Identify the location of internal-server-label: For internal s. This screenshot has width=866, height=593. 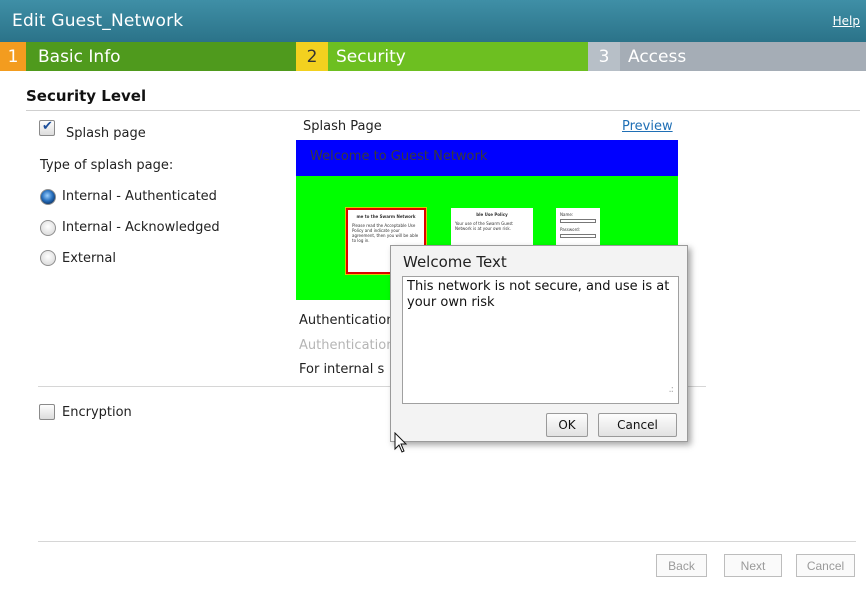
(342, 369).